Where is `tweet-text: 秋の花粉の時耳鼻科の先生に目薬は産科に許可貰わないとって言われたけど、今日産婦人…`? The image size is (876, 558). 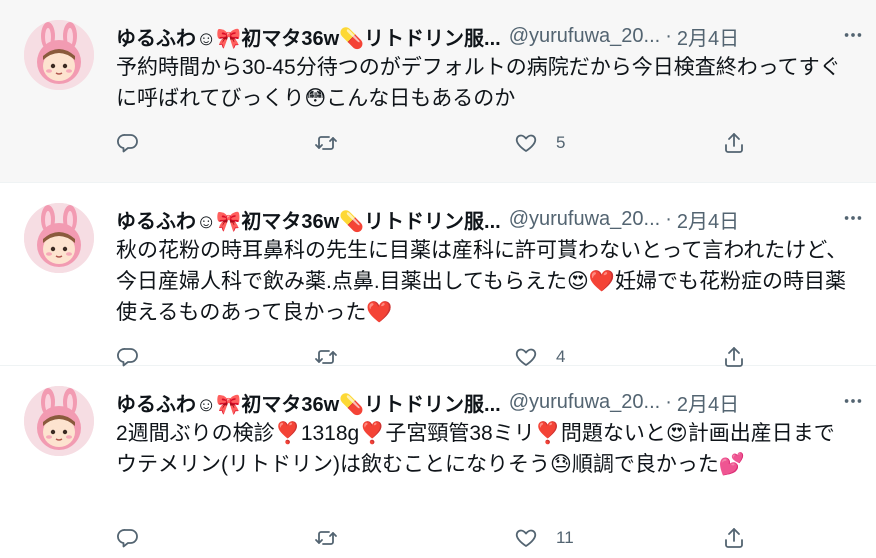 tweet-text: 秋の花粉の時耳鼻科の先生に目薬は産科に許可貰わないとって言われたけど、今日産婦人… is located at coordinates (482, 281).